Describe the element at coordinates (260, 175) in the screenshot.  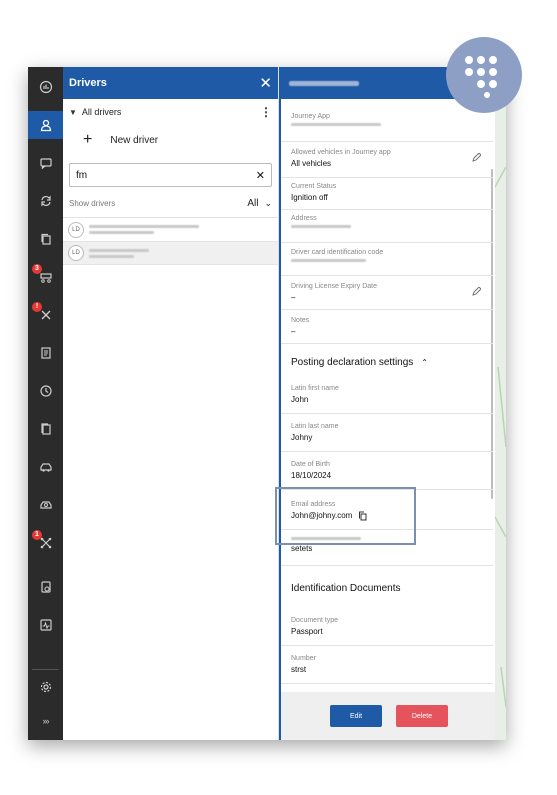
I see `clear-search-icon: ✕` at that location.